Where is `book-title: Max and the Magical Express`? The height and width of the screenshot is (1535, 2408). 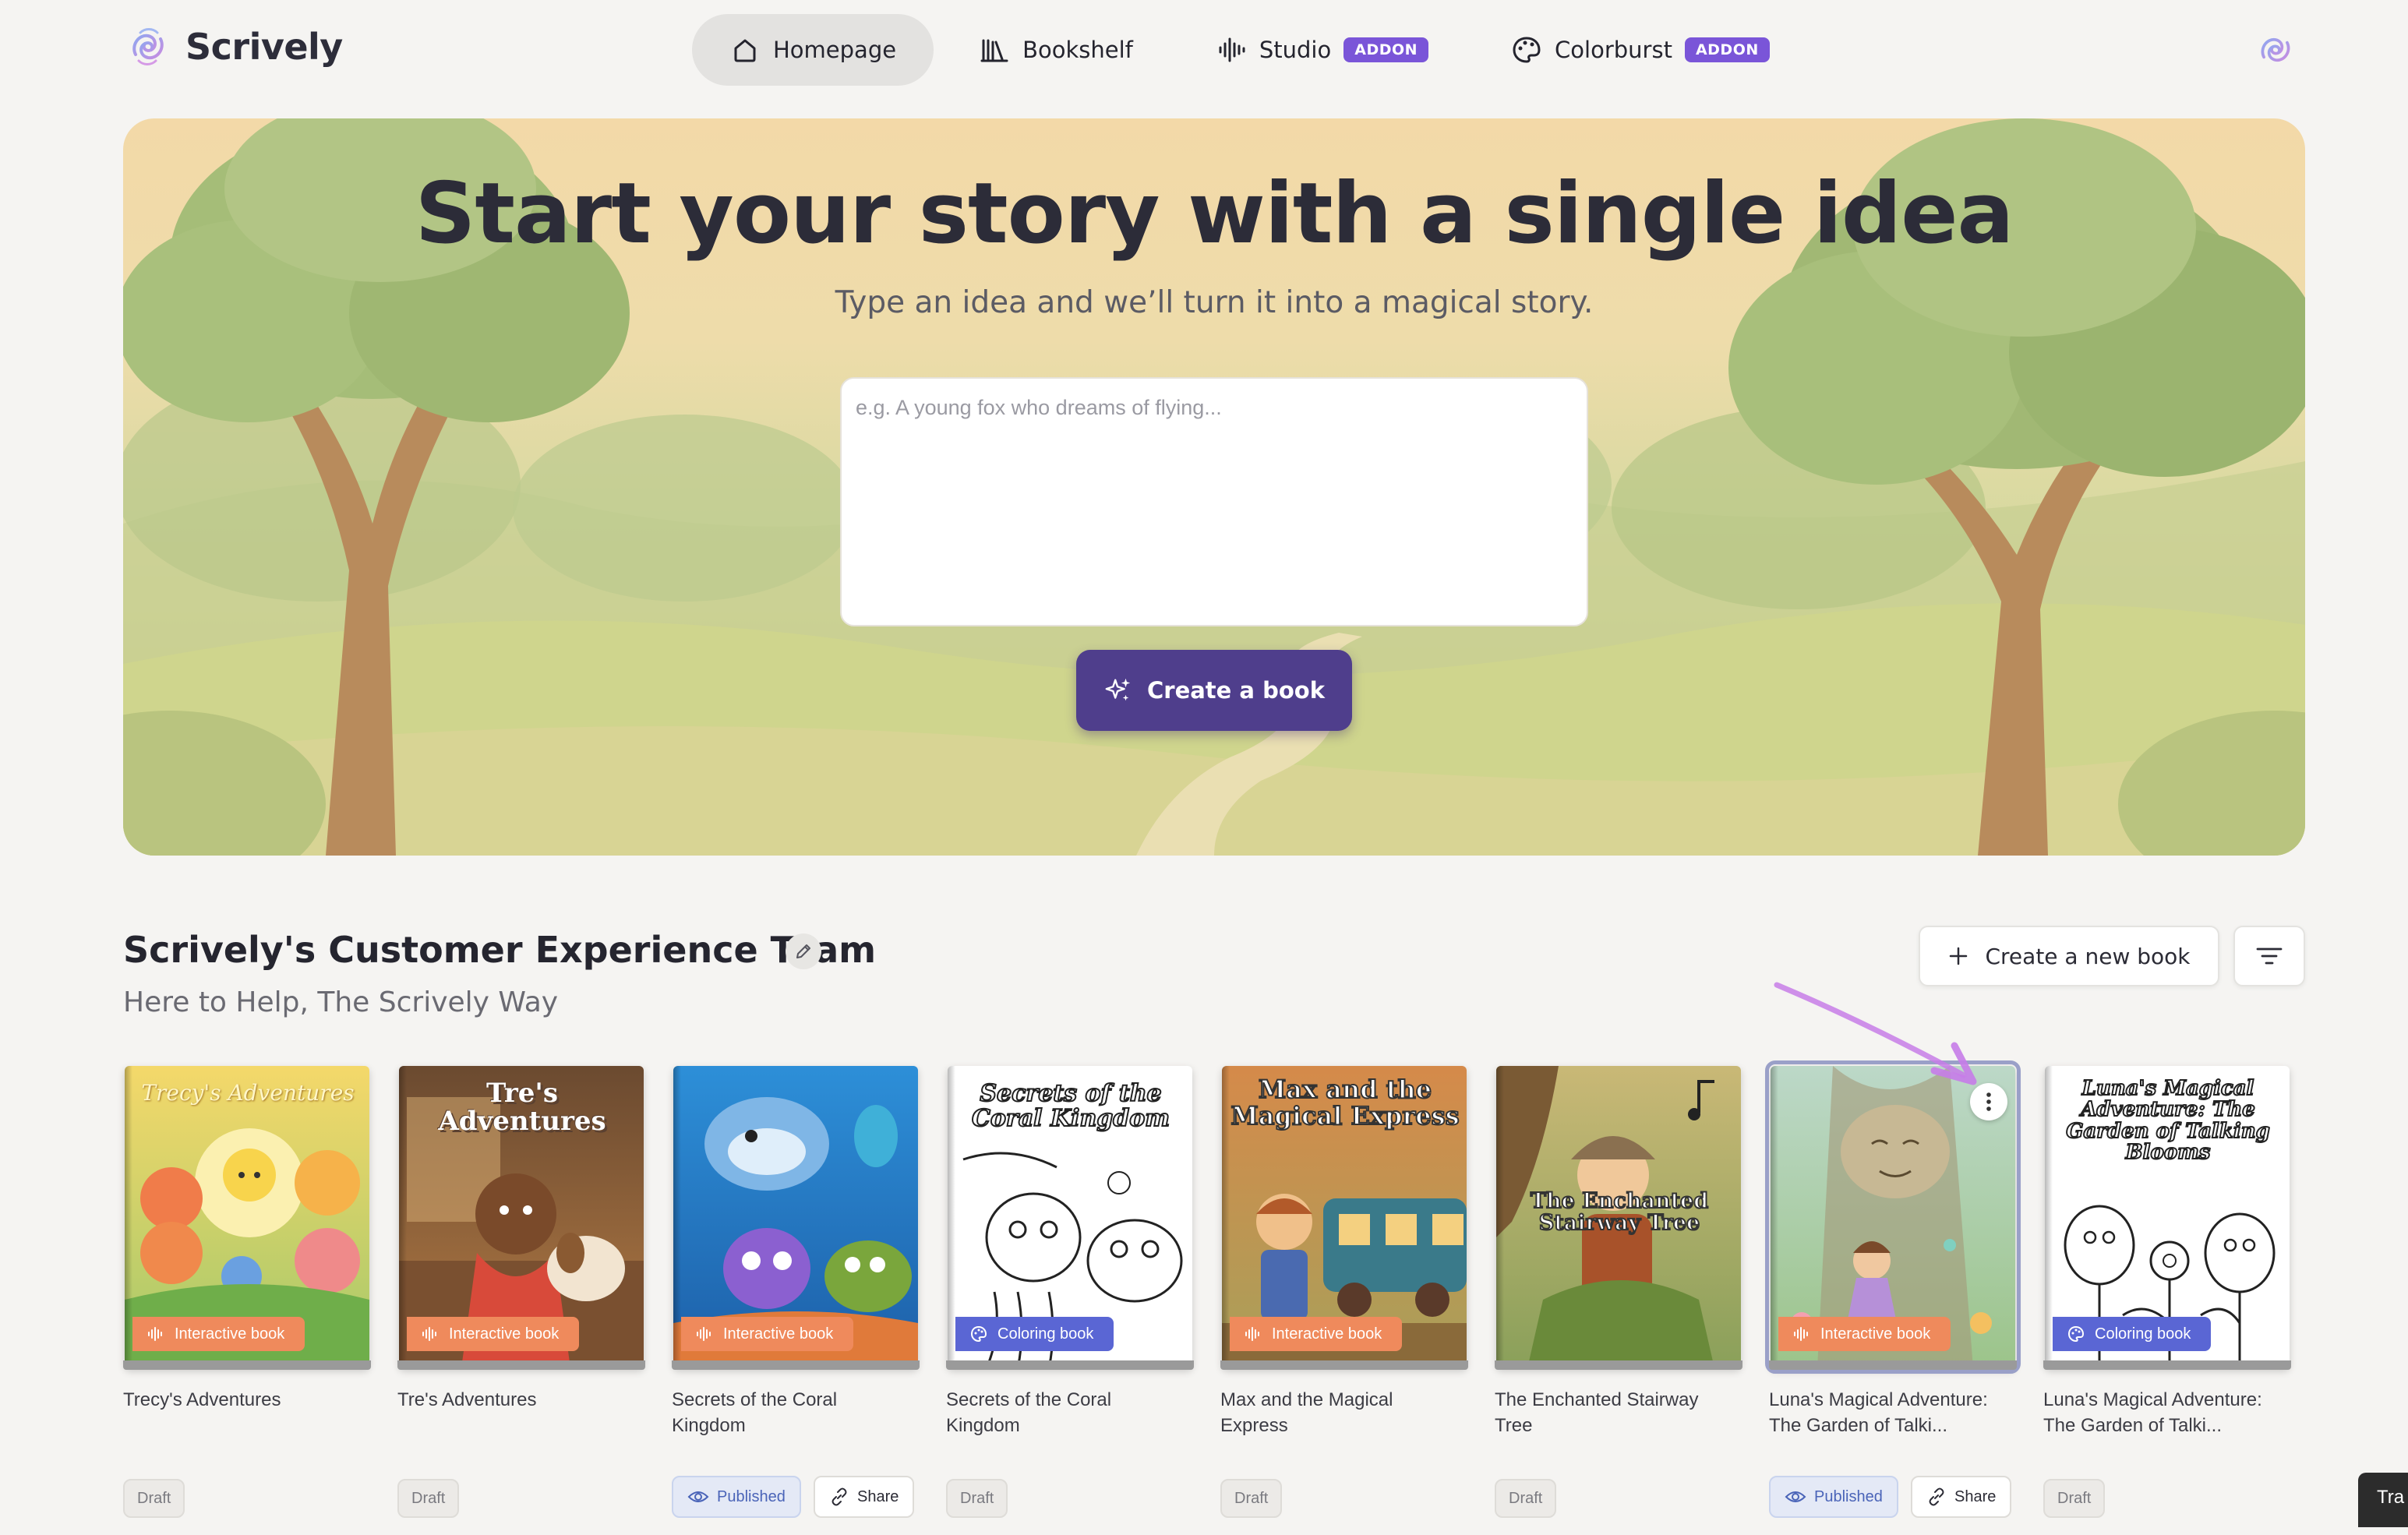 book-title: Max and the Magical Express is located at coordinates (1337, 1412).